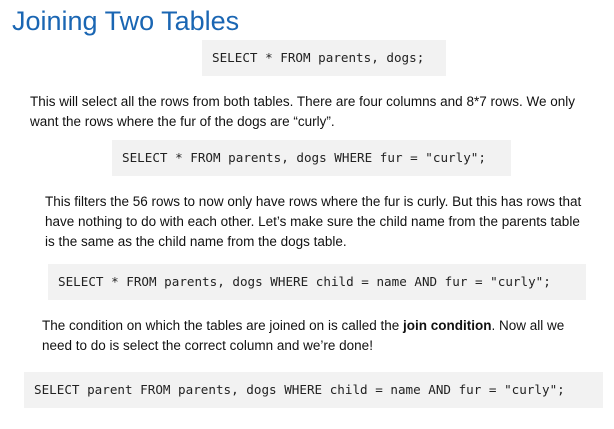 This screenshot has height=429, width=614. What do you see at coordinates (447, 325) in the screenshot?
I see `join-condition-term: join condition` at bounding box center [447, 325].